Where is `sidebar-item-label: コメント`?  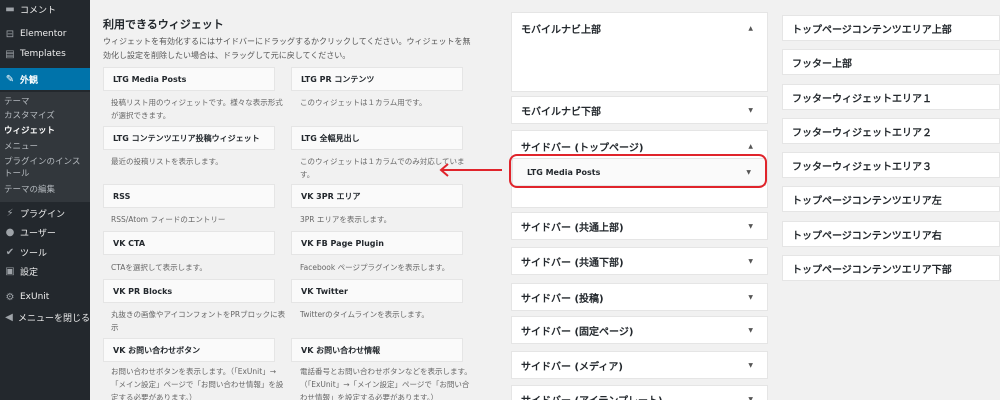 sidebar-item-label: コメント is located at coordinates (38, 10).